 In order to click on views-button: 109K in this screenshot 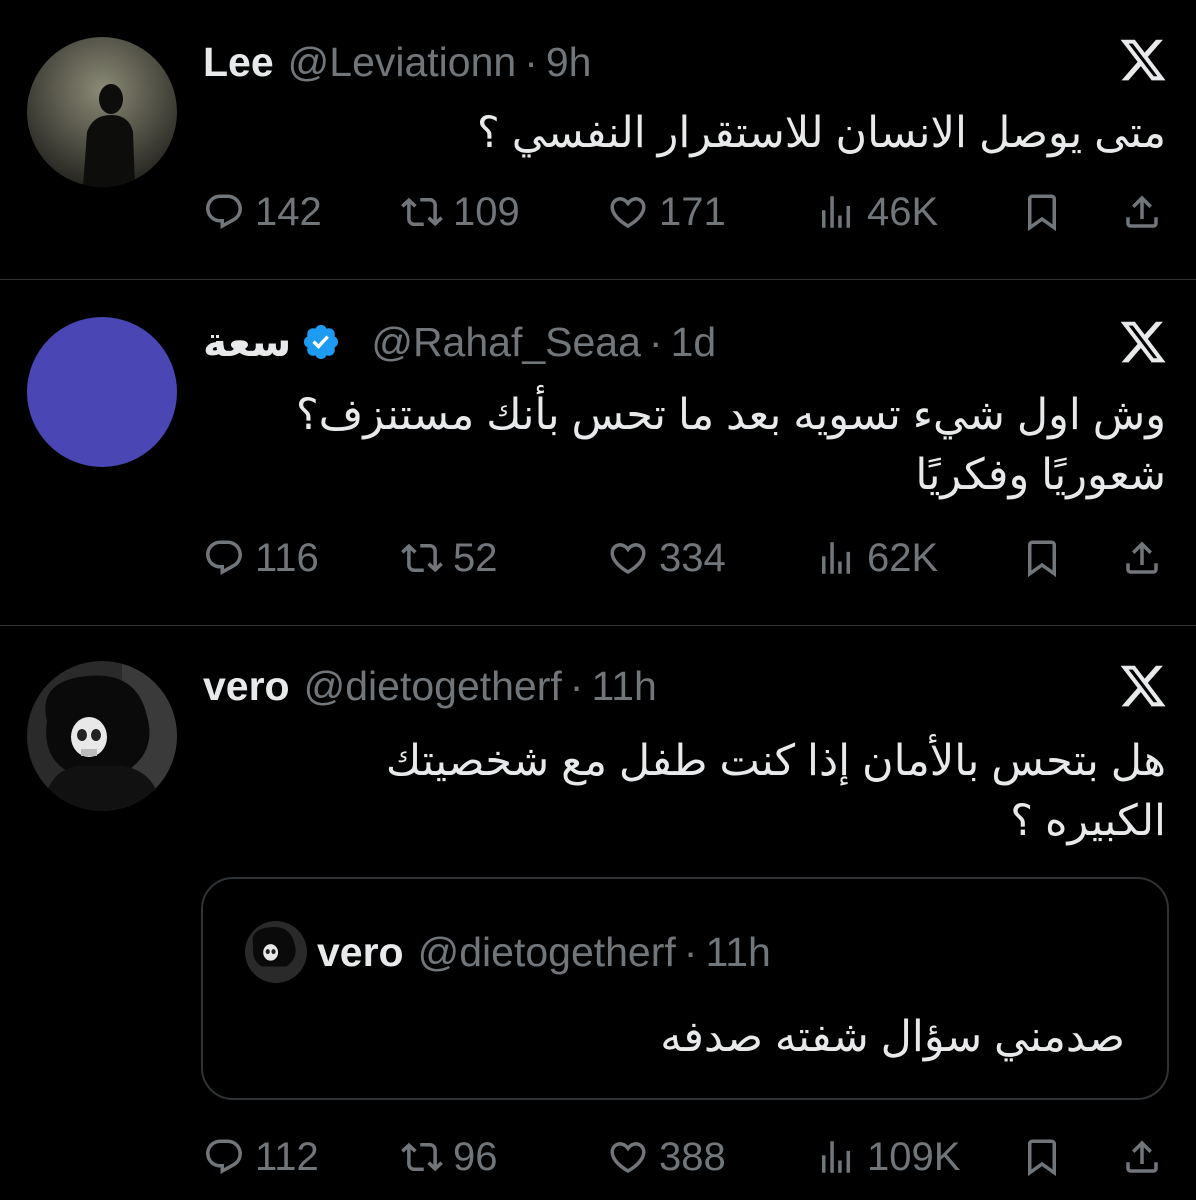, I will do `click(887, 1157)`.